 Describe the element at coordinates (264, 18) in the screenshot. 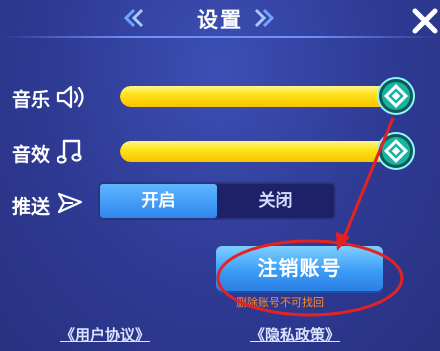

I see `double-chevron-right-icon` at that location.